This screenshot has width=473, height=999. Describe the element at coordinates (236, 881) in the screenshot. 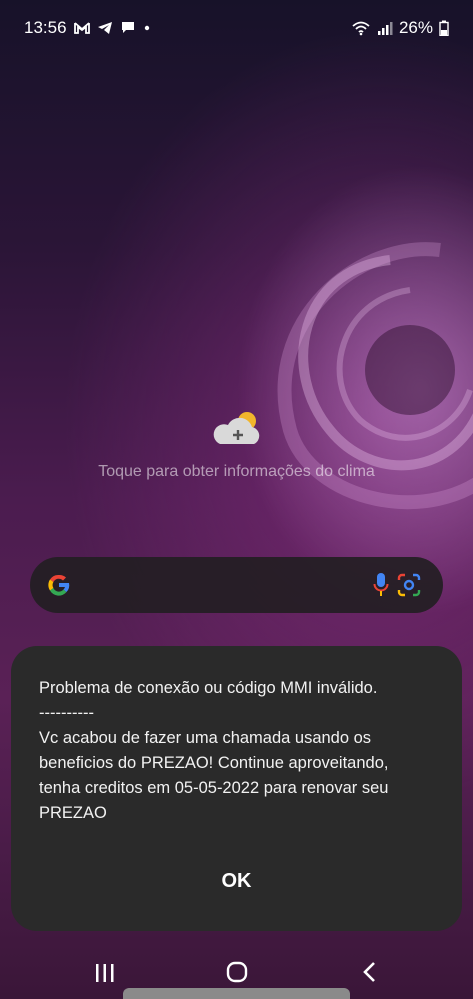

I see `ok-button: OK` at that location.